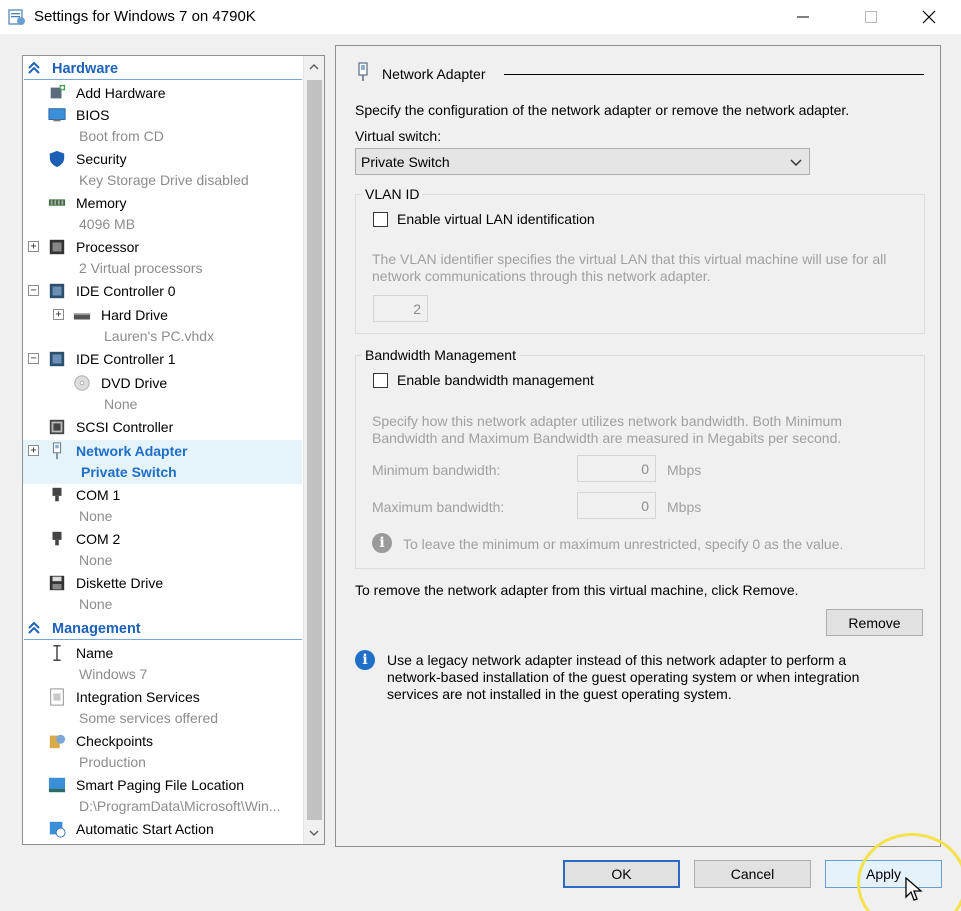  What do you see at coordinates (163, 69) in the screenshot?
I see `hardware-section-header: Hardware` at bounding box center [163, 69].